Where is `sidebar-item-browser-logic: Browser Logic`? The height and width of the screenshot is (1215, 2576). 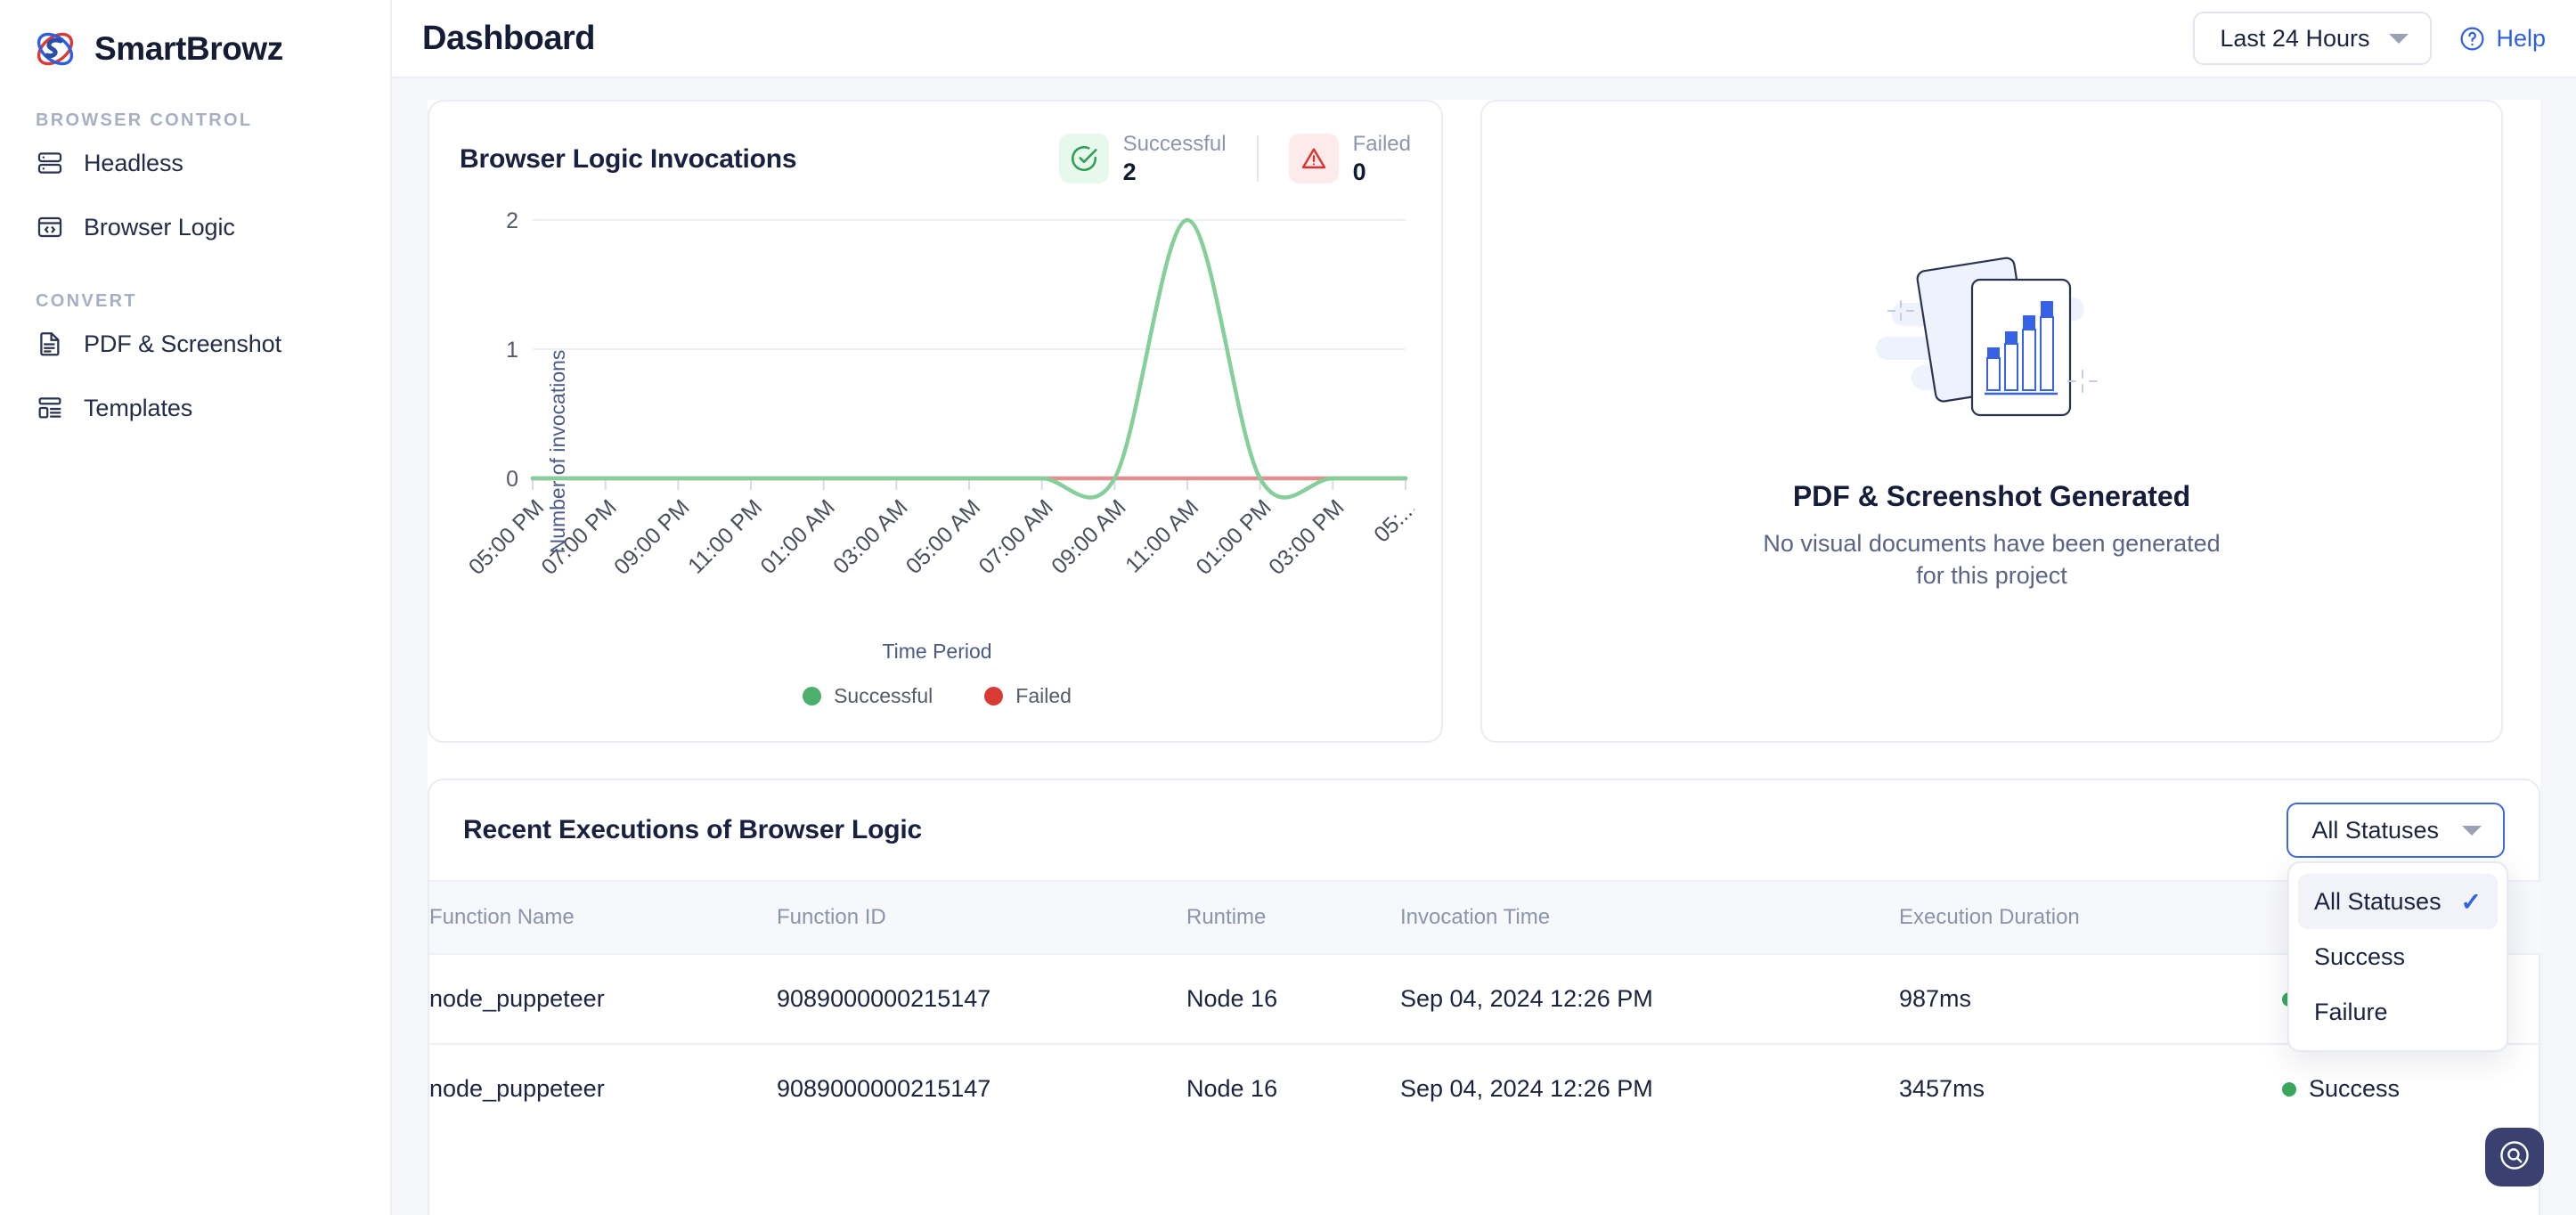 sidebar-item-browser-logic: Browser Logic is located at coordinates (195, 227).